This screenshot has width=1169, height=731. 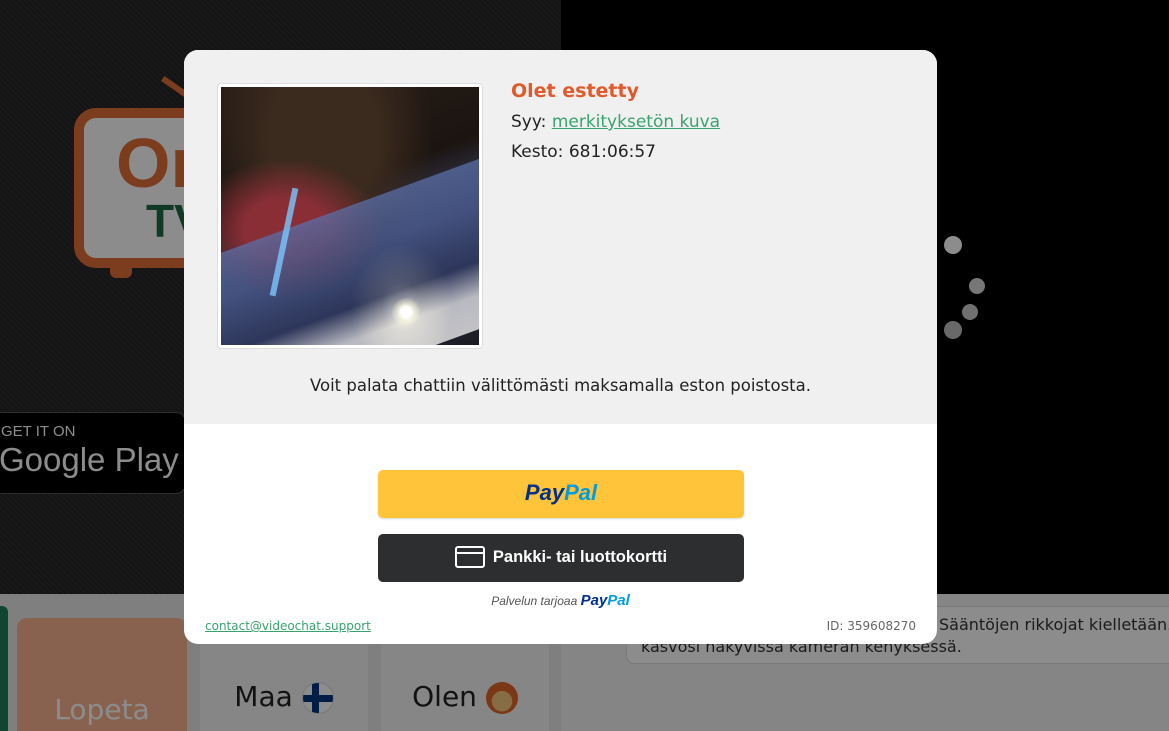 I want to click on duration-value: 681:06:57, so click(x=612, y=152).